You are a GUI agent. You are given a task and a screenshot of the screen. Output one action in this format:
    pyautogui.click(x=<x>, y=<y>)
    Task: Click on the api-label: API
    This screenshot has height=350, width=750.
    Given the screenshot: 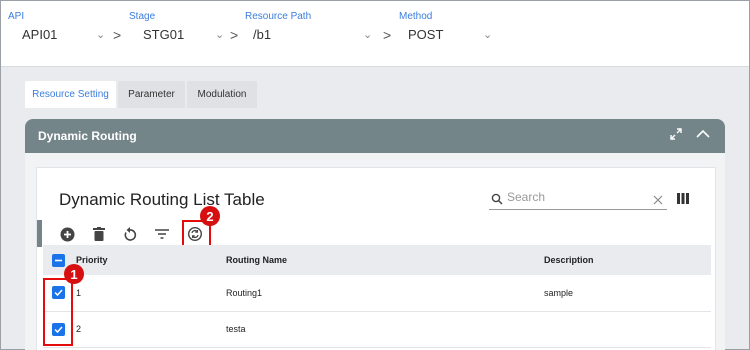 What is the action you would take?
    pyautogui.click(x=16, y=16)
    